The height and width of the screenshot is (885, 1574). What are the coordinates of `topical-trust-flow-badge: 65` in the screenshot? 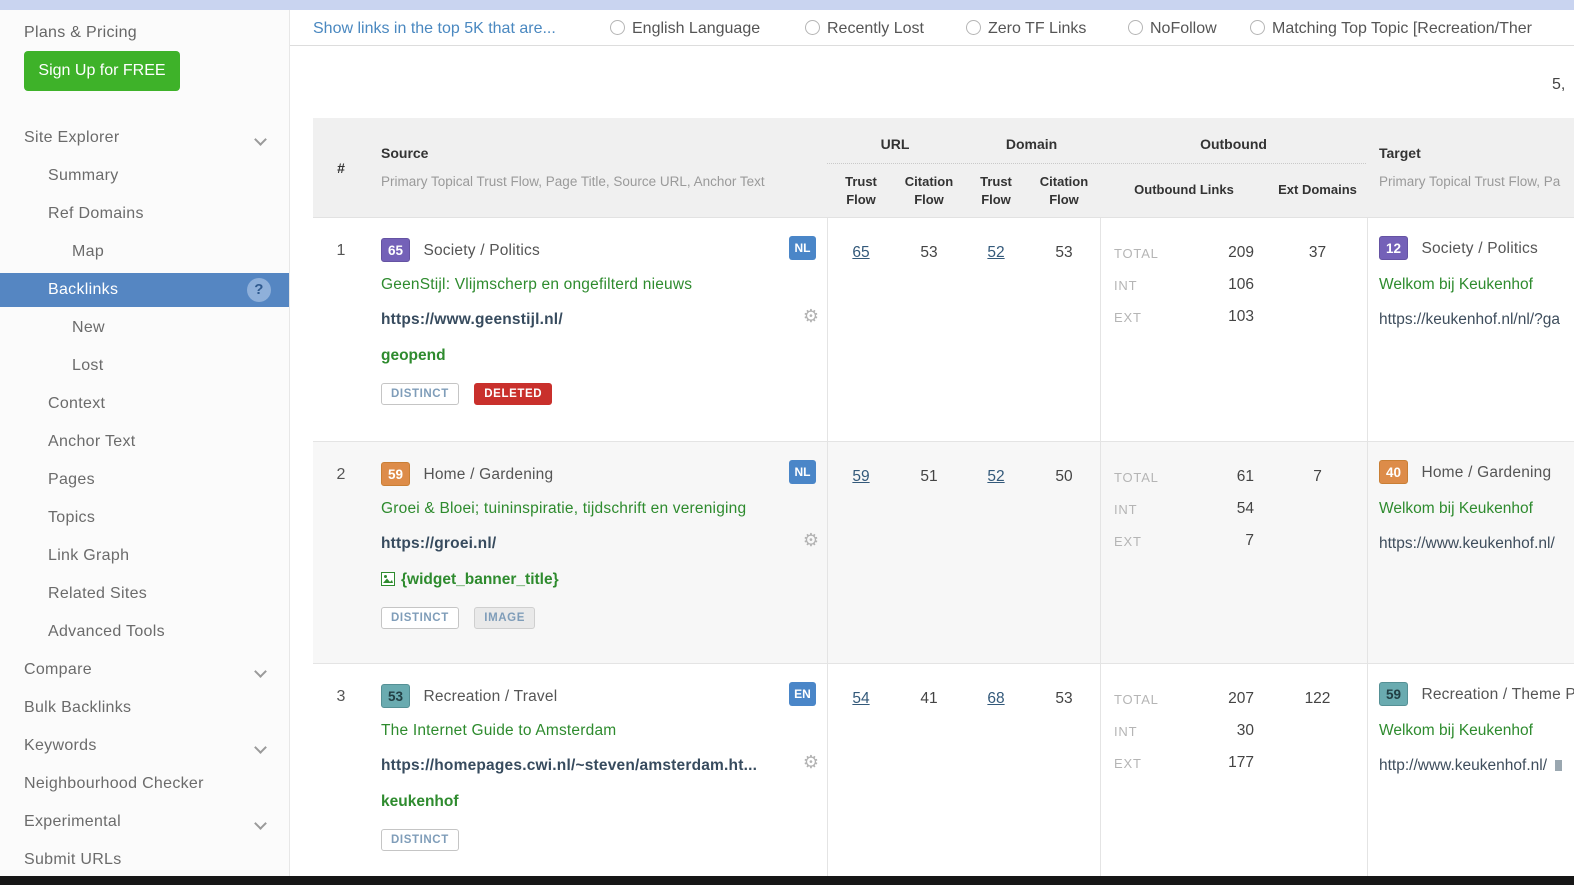 It's located at (395, 250).